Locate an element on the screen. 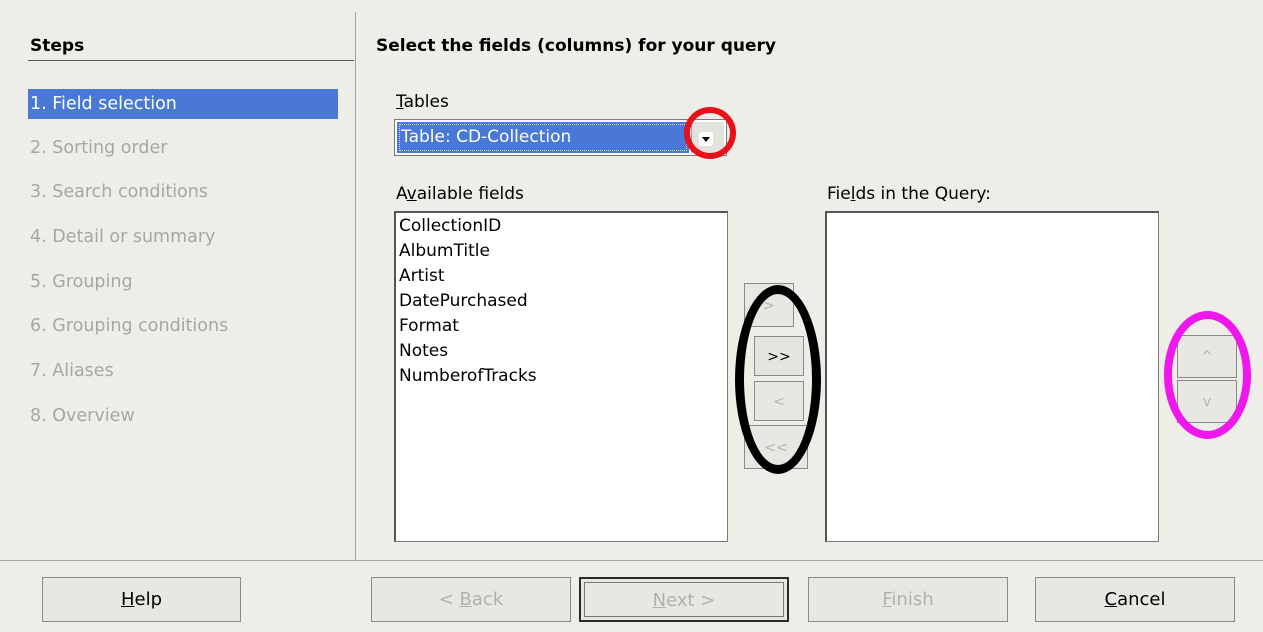  panel-divider is located at coordinates (355, 286).